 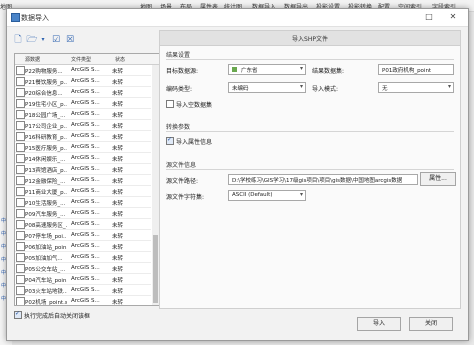 I want to click on list-scrollbar, so click(x=155, y=185).